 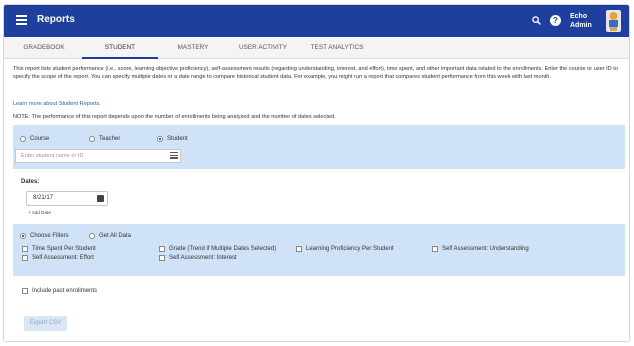 What do you see at coordinates (44, 48) in the screenshot?
I see `tab-gradebook: GRADEBOOK` at bounding box center [44, 48].